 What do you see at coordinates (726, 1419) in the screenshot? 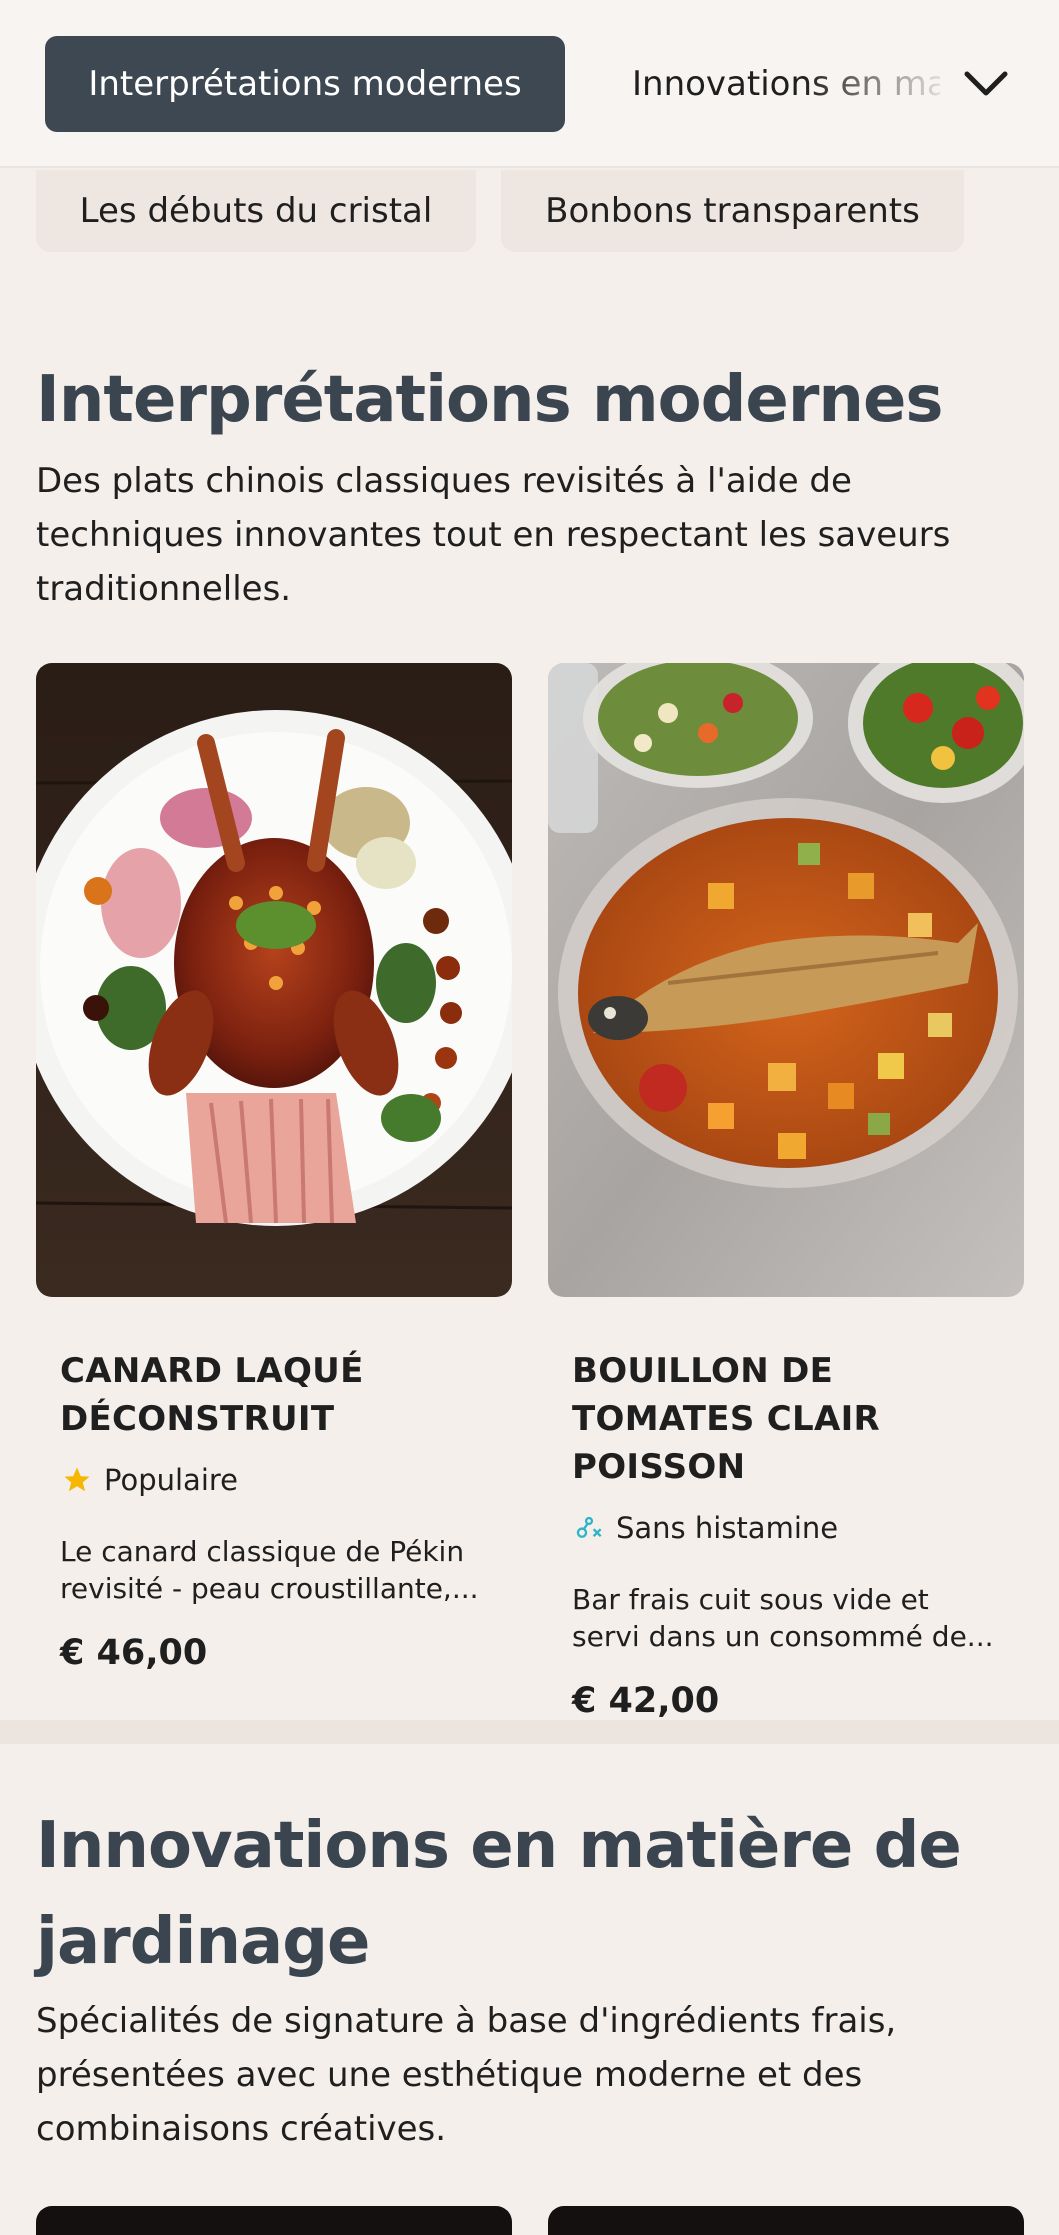
I see `dish-name: Bouillon de tomates clair poisson` at bounding box center [726, 1419].